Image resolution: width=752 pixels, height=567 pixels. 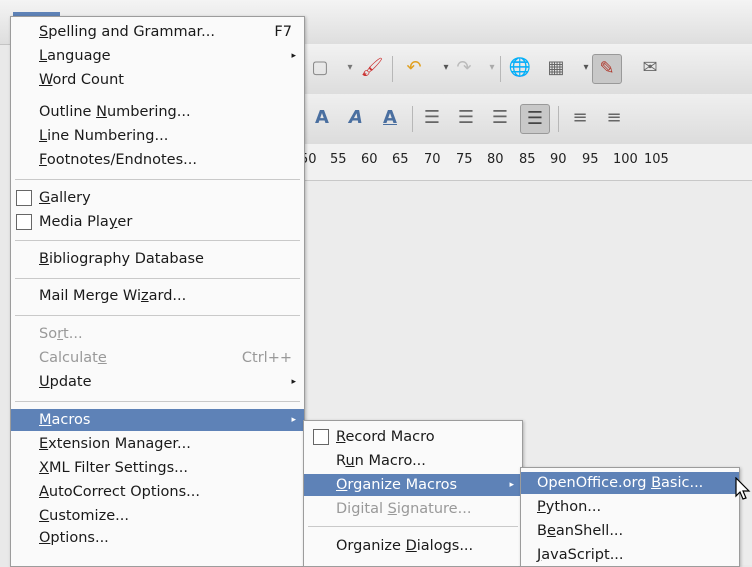 I want to click on ruler-number: 55, so click(x=338, y=159).